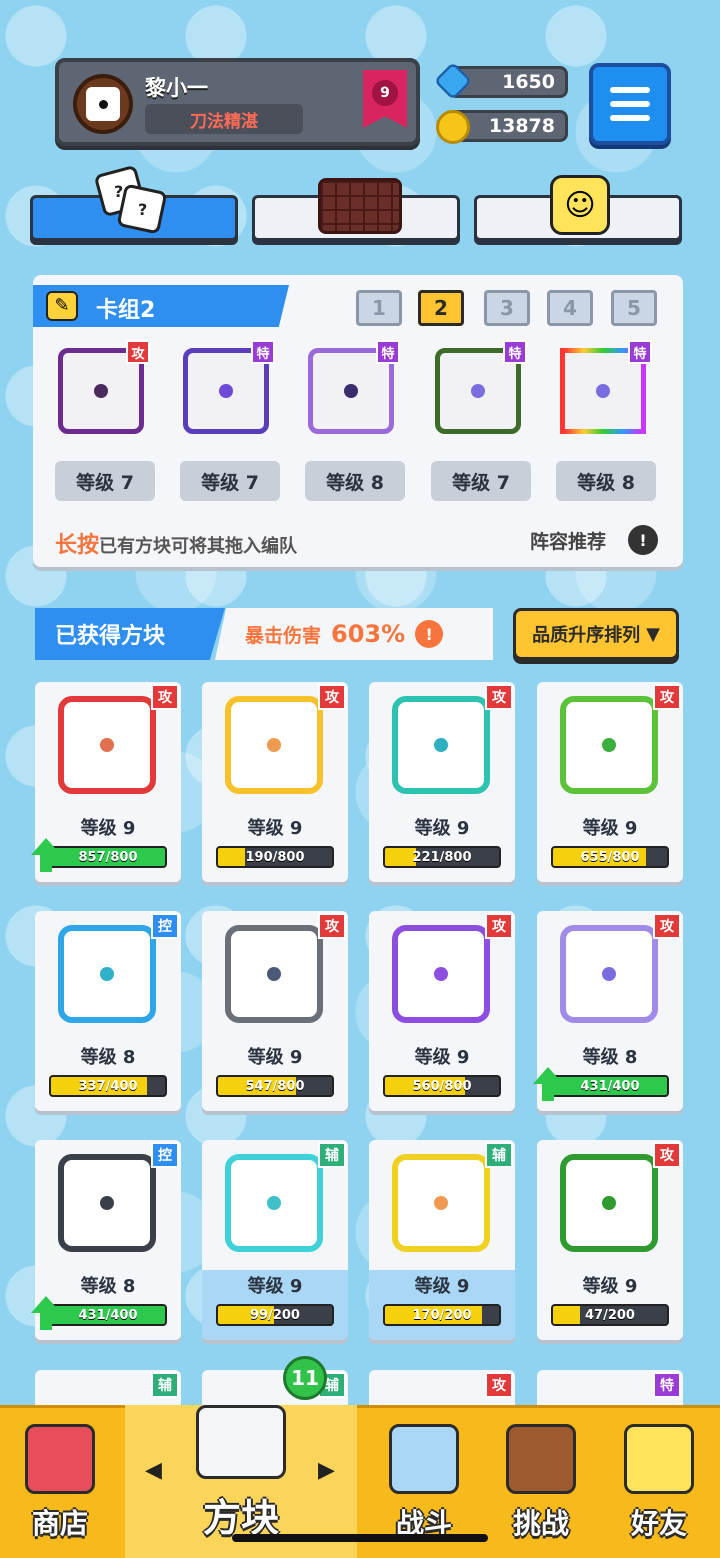  What do you see at coordinates (580, 205) in the screenshot?
I see `smile-face-icon: ☺` at bounding box center [580, 205].